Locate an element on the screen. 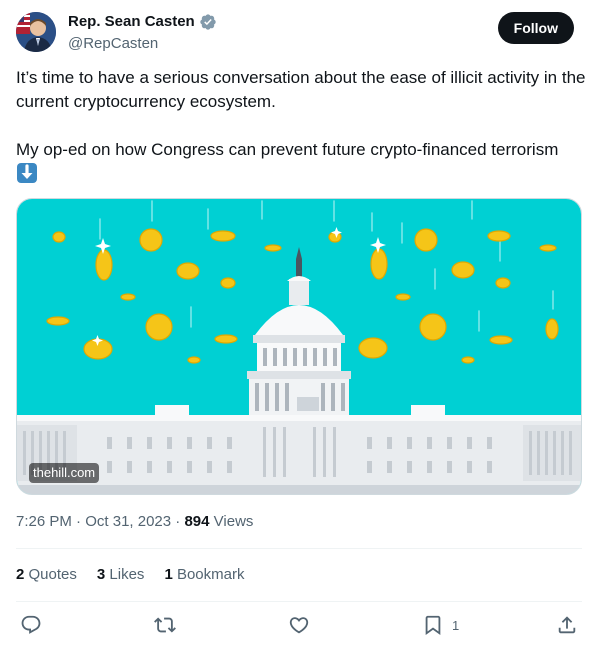 The width and height of the screenshot is (598, 649). tweet-time: 7:26 PM is located at coordinates (44, 521).